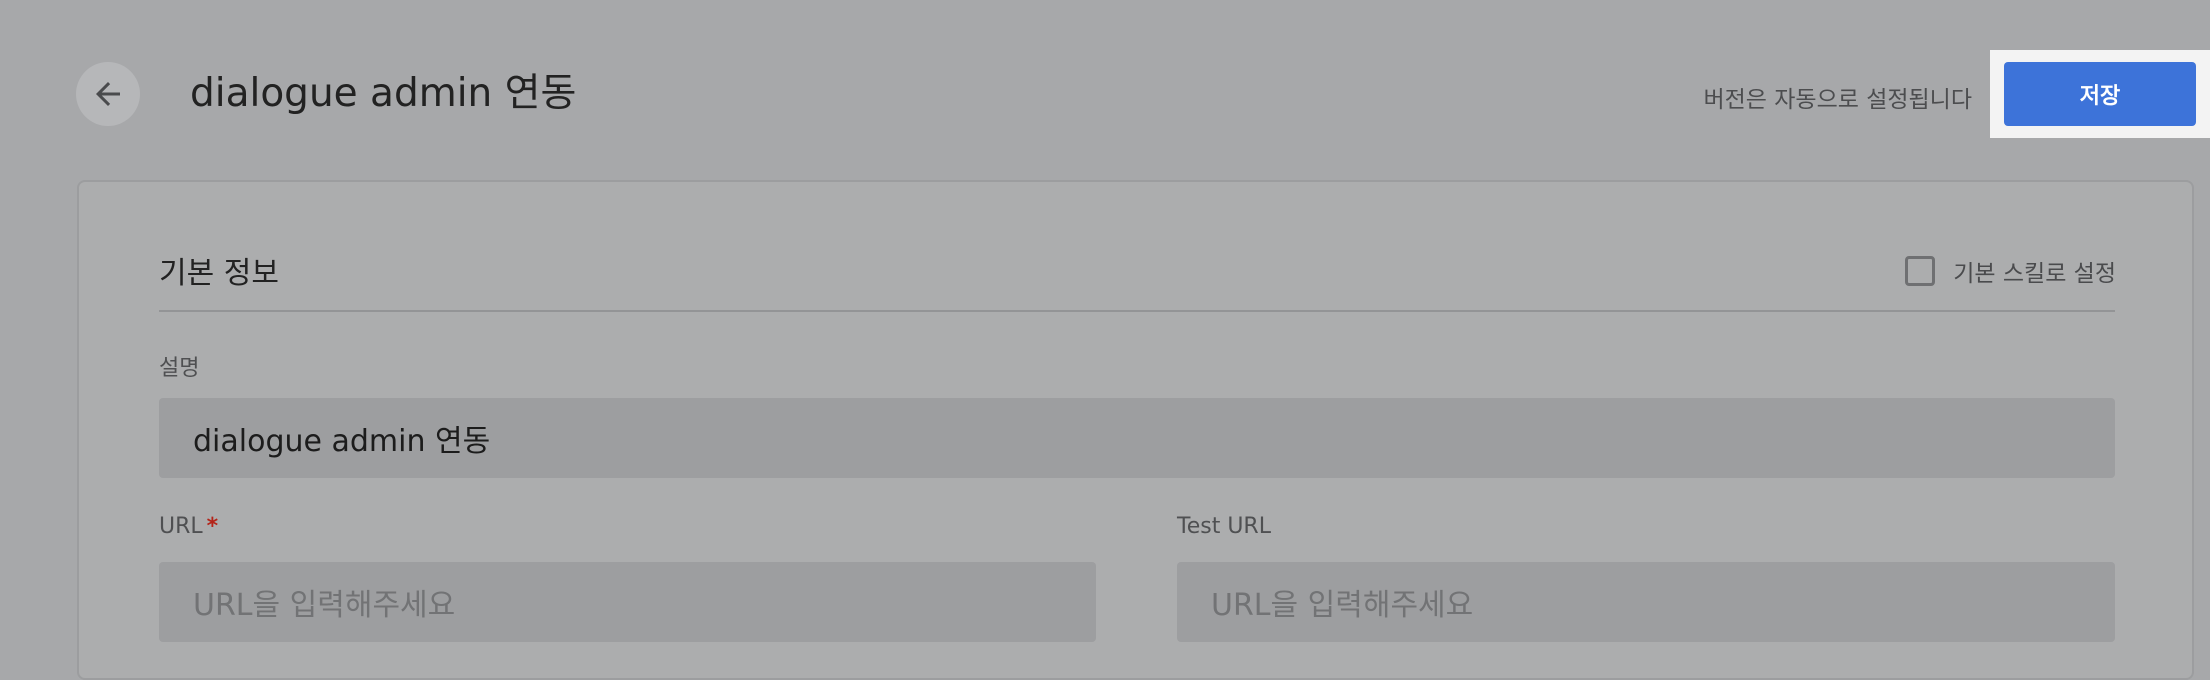 The image size is (2210, 680). What do you see at coordinates (219, 273) in the screenshot?
I see `section-title: 기본 정보` at bounding box center [219, 273].